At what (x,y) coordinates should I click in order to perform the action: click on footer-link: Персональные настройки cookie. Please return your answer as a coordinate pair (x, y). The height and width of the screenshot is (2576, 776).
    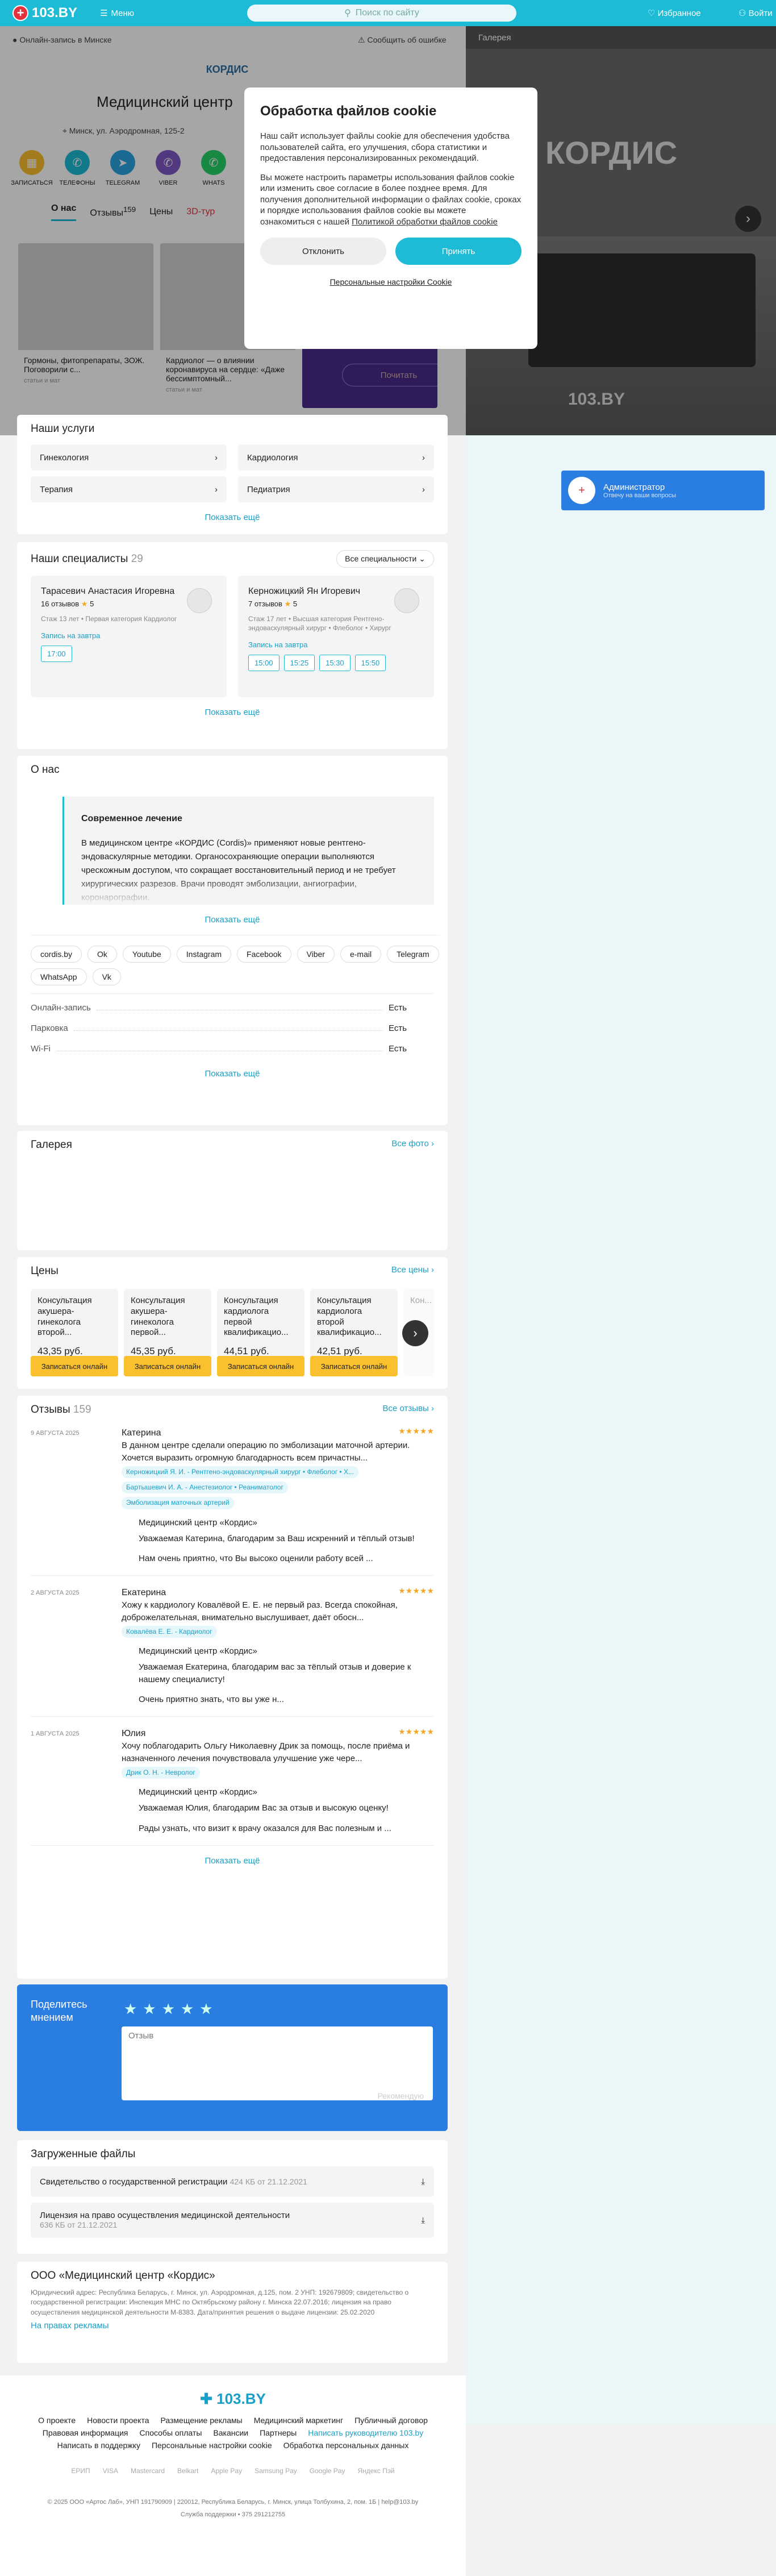
    Looking at the image, I should click on (212, 2445).